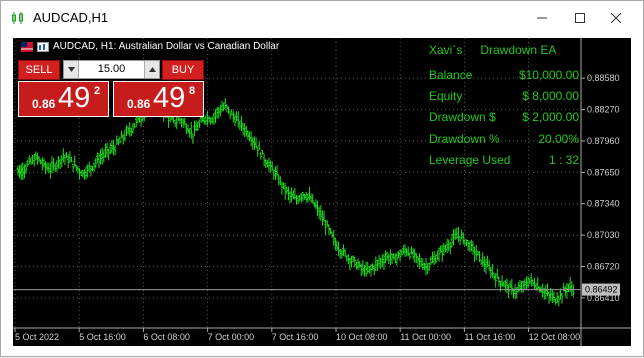 The height and width of the screenshot is (358, 644). Describe the element at coordinates (558, 139) in the screenshot. I see `ea-row-value: 20.00%` at that location.